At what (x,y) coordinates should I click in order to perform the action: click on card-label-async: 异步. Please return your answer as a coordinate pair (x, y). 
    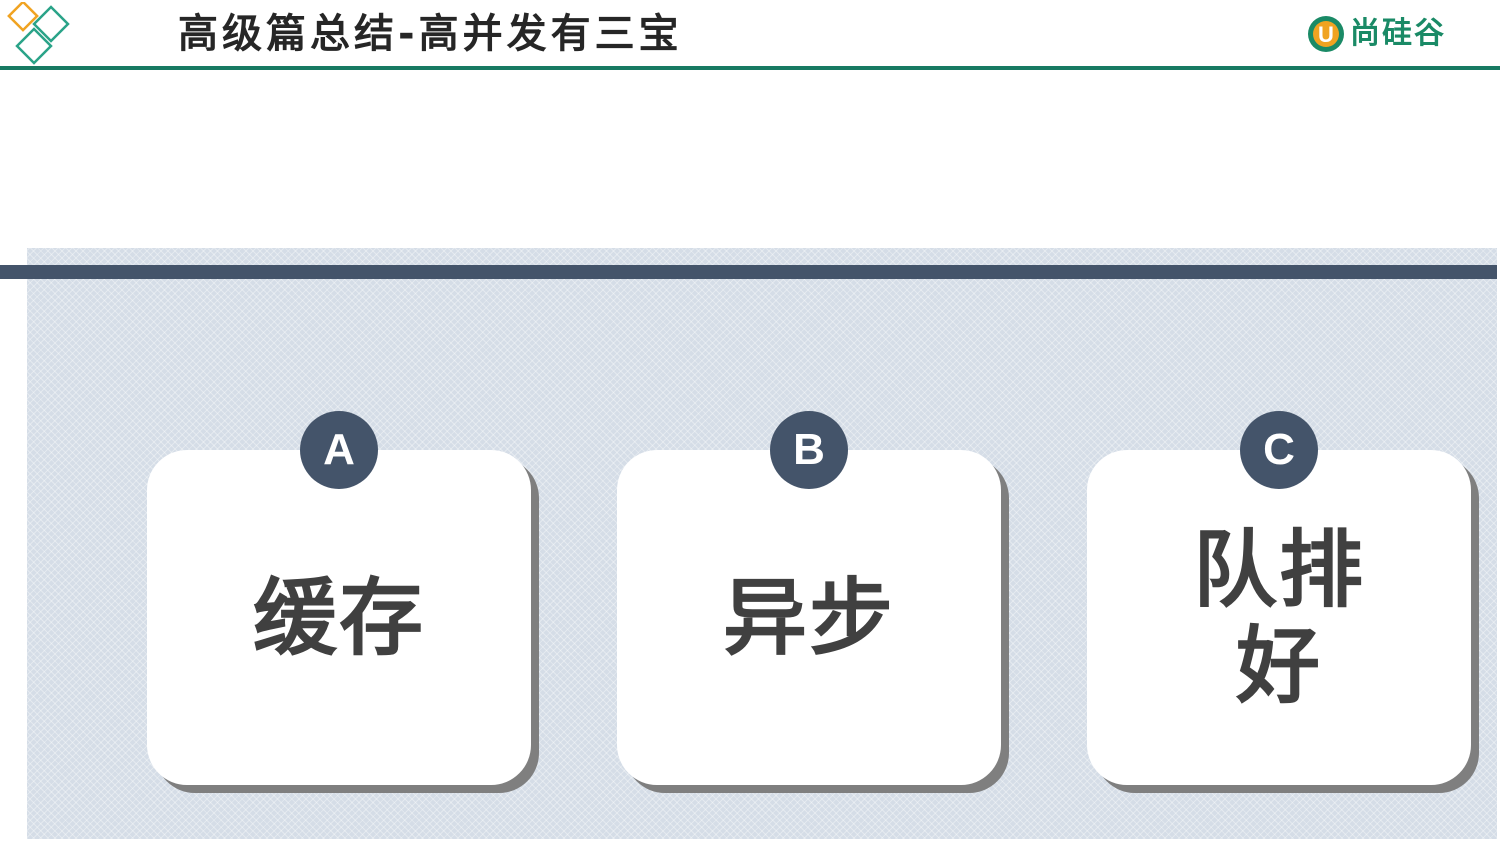
    Looking at the image, I should click on (808, 617).